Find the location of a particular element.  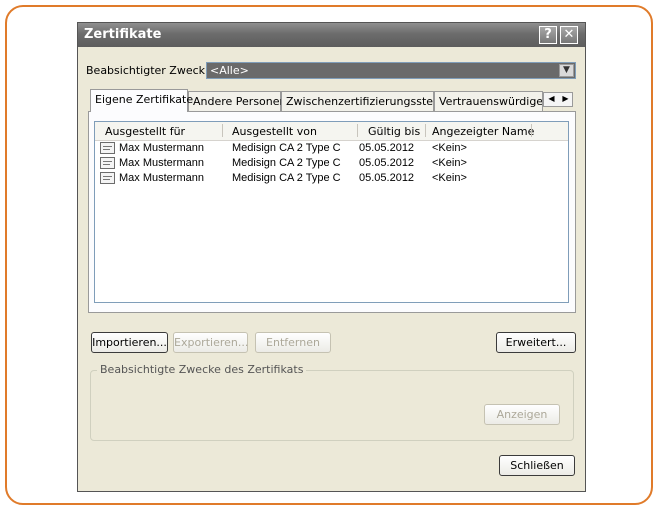

view-button: Anzeigen is located at coordinates (522, 414).